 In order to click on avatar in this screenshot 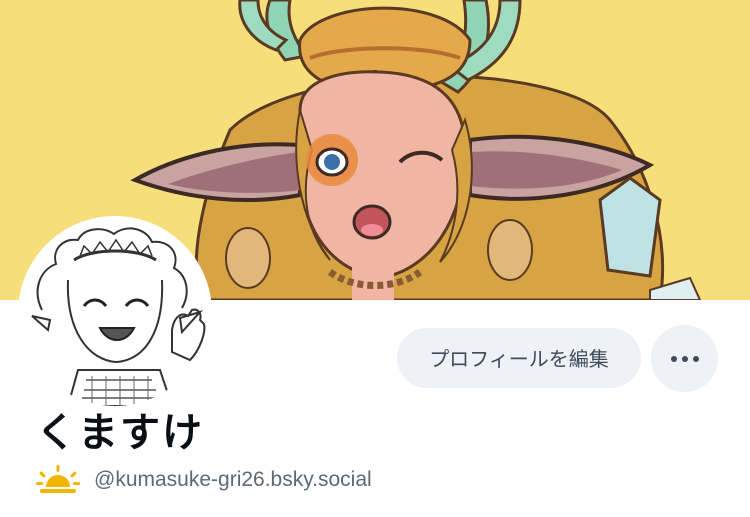, I will do `click(115, 313)`.